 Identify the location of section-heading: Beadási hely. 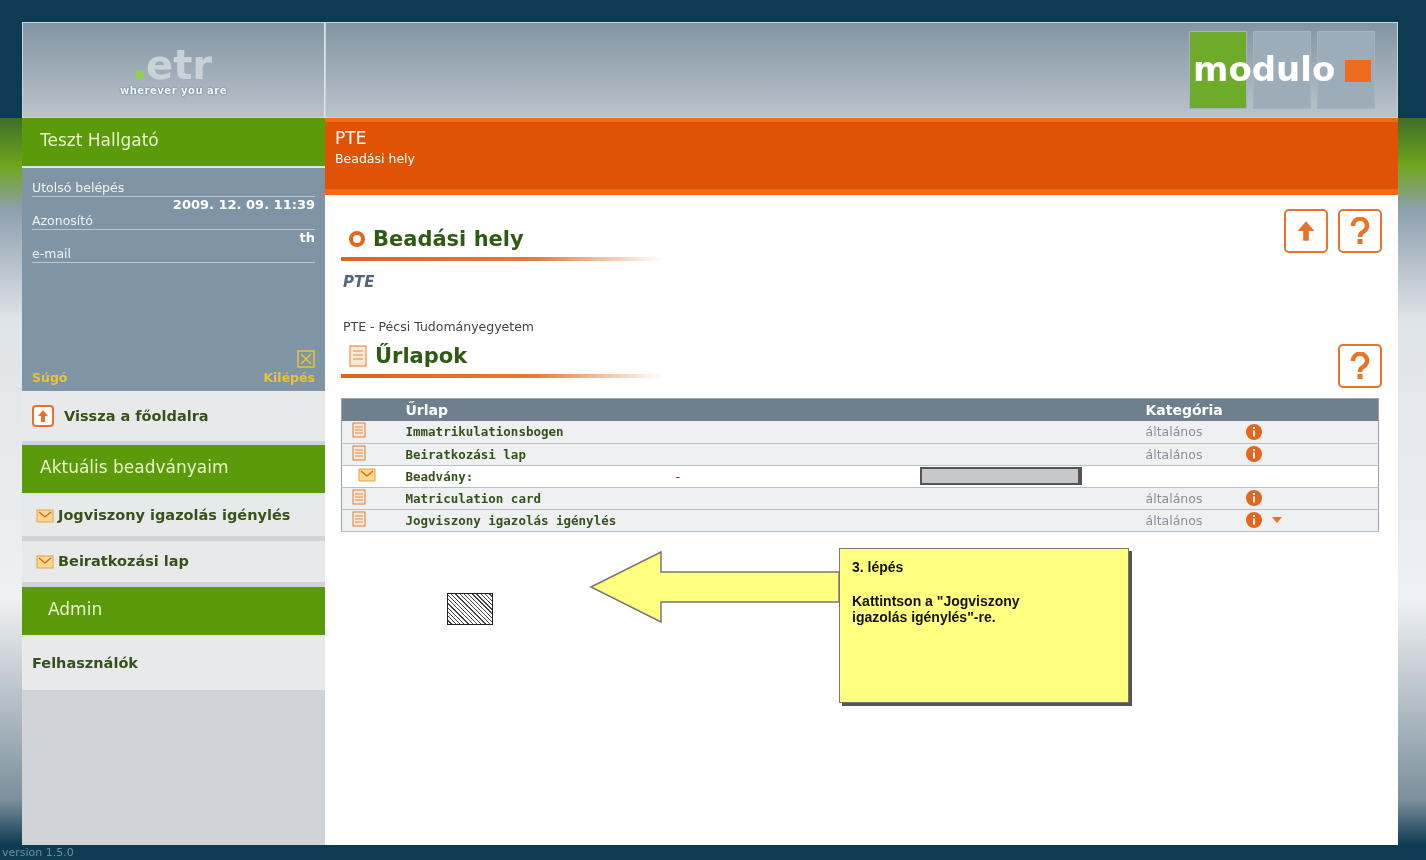
(502, 239).